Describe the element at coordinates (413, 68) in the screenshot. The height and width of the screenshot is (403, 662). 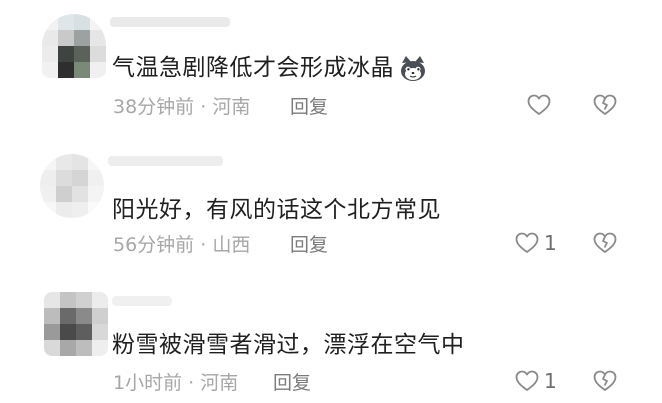
I see `cat-face-emoji-icon` at that location.